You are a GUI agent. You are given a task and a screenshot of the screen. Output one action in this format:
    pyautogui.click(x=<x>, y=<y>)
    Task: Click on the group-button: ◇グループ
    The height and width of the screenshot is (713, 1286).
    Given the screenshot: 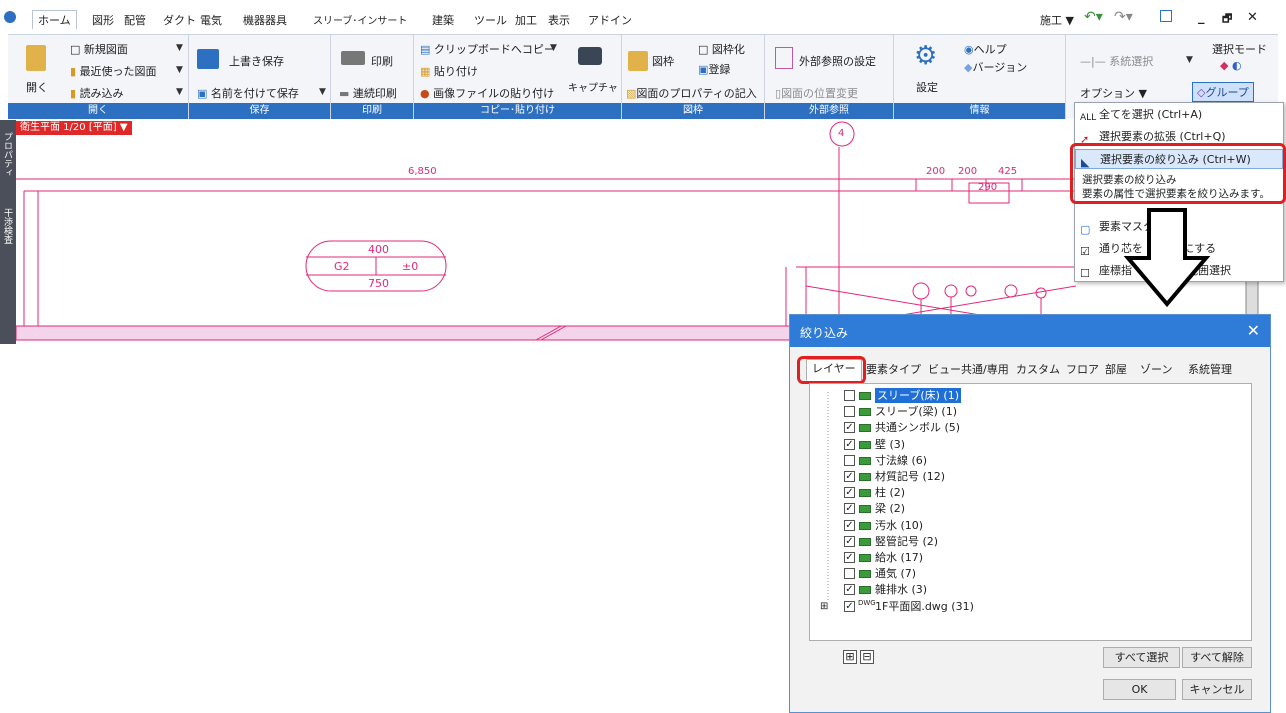 What is the action you would take?
    pyautogui.click(x=1223, y=92)
    